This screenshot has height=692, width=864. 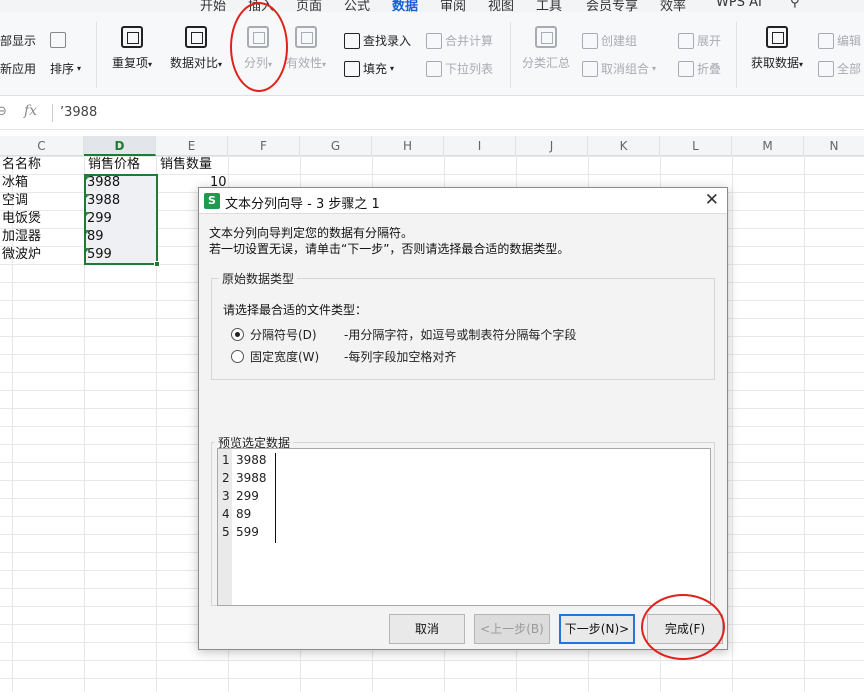 What do you see at coordinates (552, 146) in the screenshot?
I see `column-header-j: J` at bounding box center [552, 146].